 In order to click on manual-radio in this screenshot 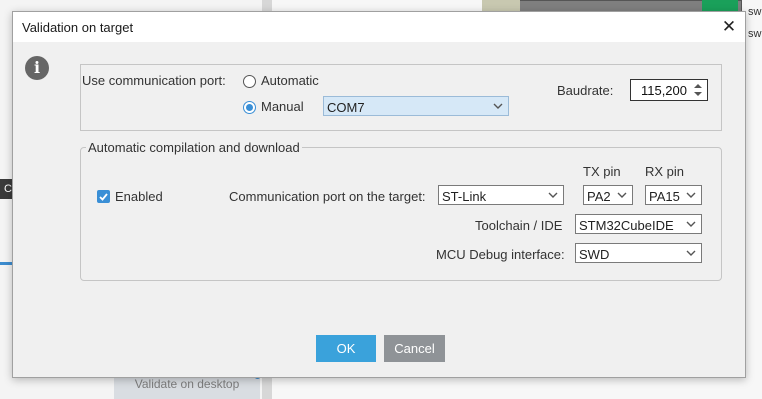, I will do `click(249, 107)`.